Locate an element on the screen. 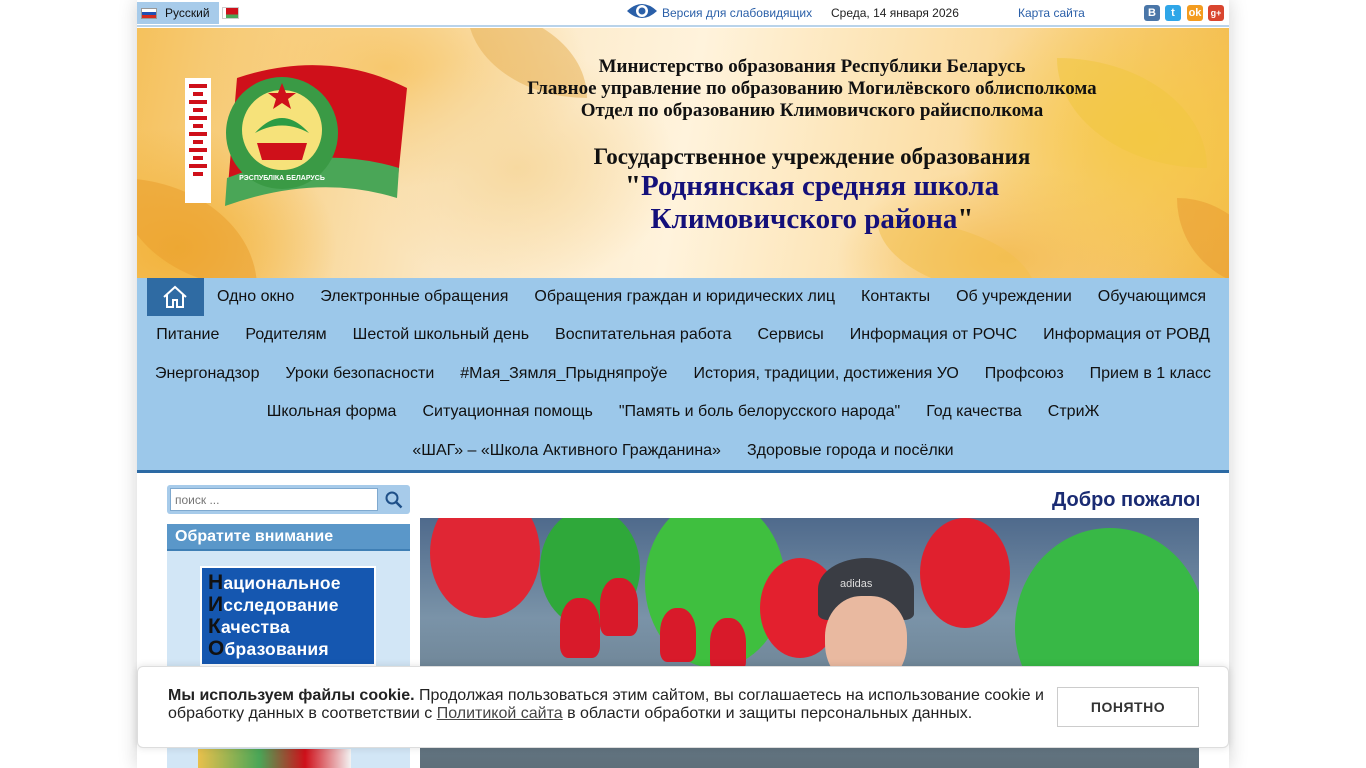 This screenshot has height=768, width=1366. russia-flag-icon is located at coordinates (149, 13).